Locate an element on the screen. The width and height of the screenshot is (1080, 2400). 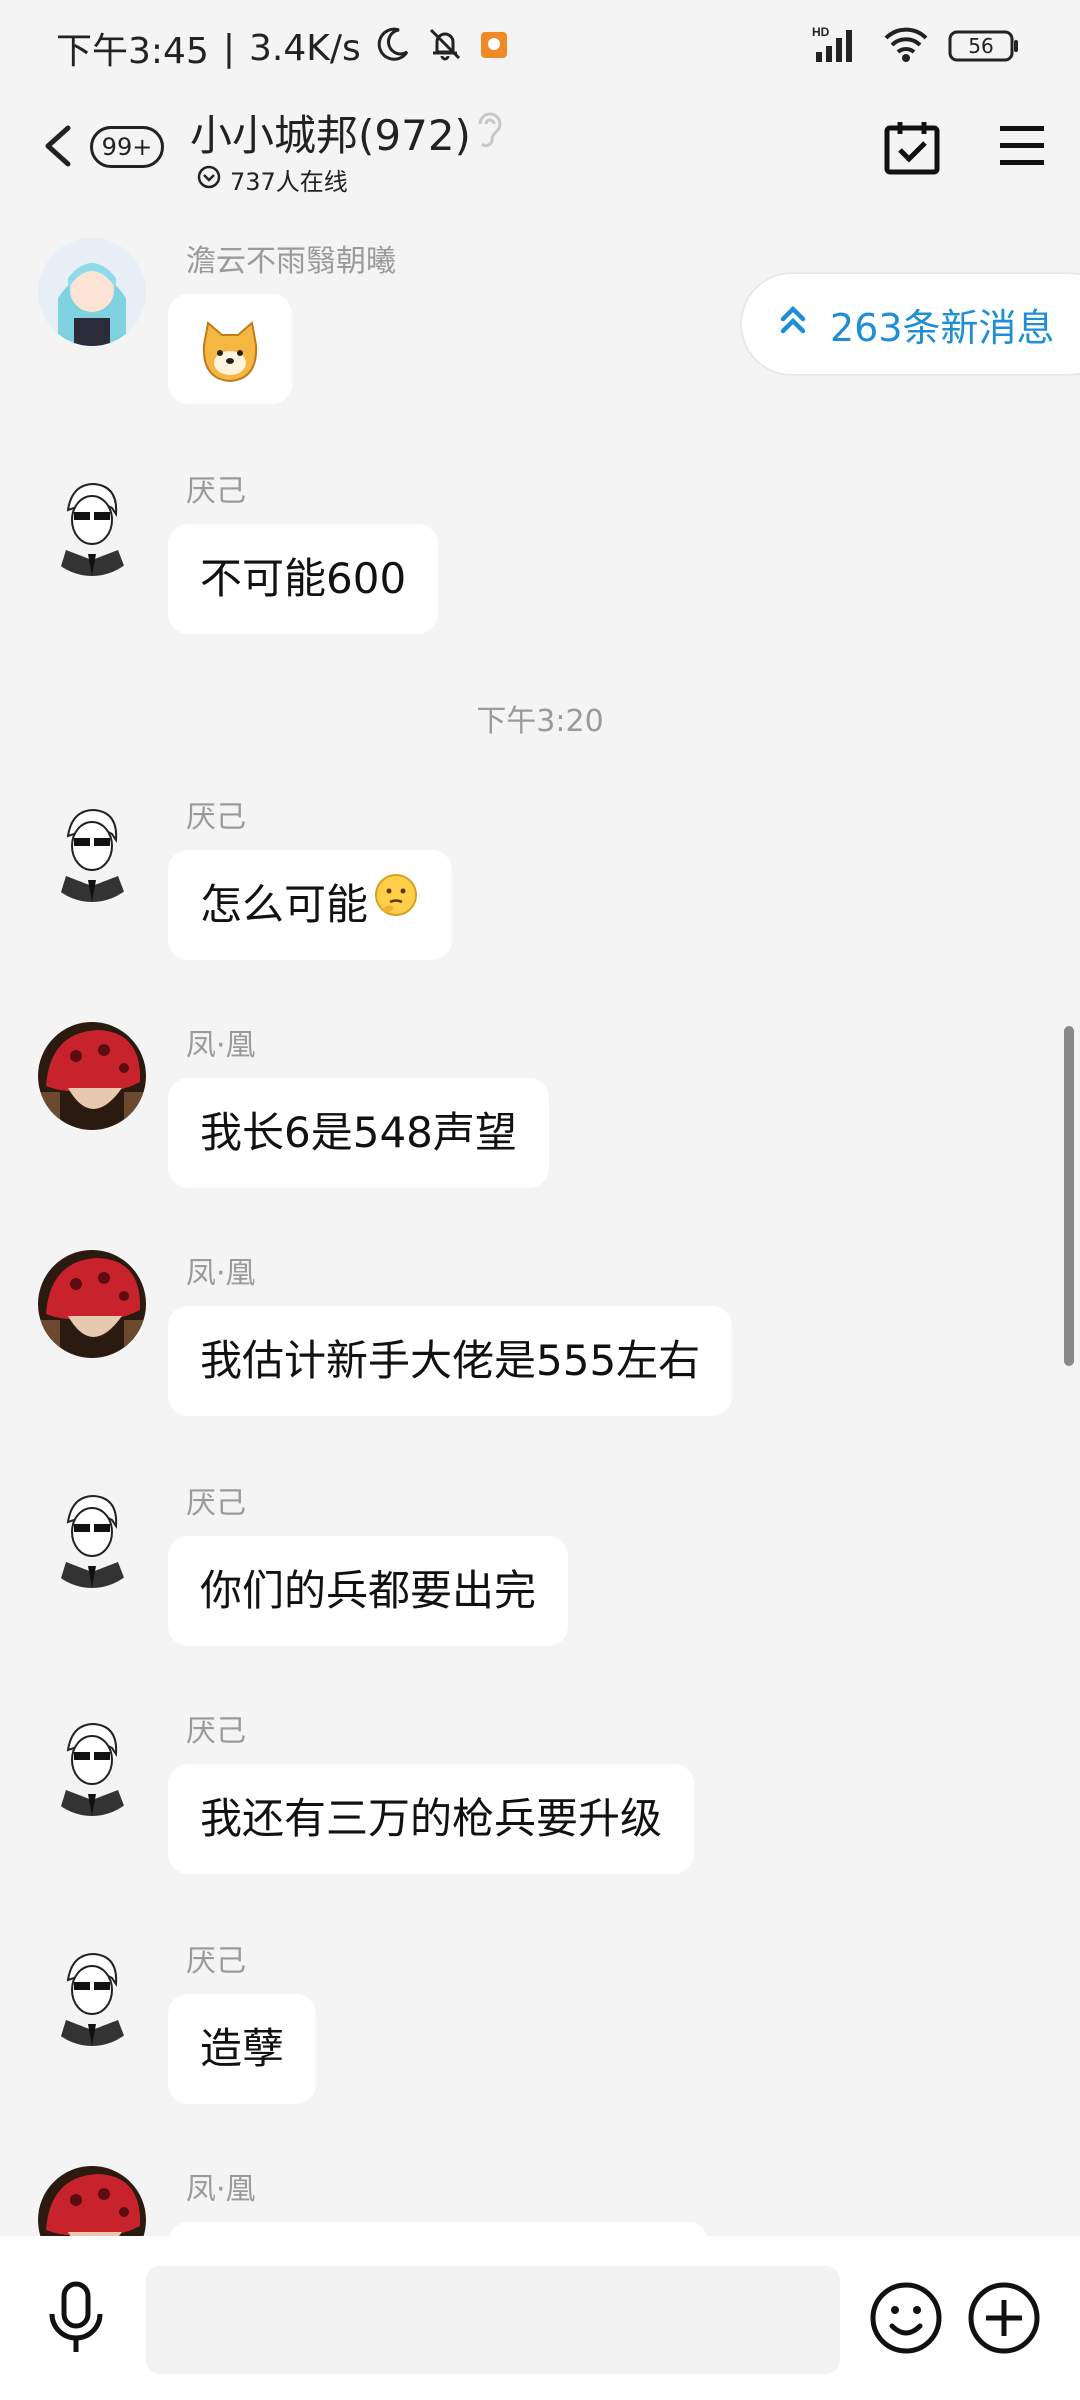
group-title: 小小城邦(972) is located at coordinates (330, 132).